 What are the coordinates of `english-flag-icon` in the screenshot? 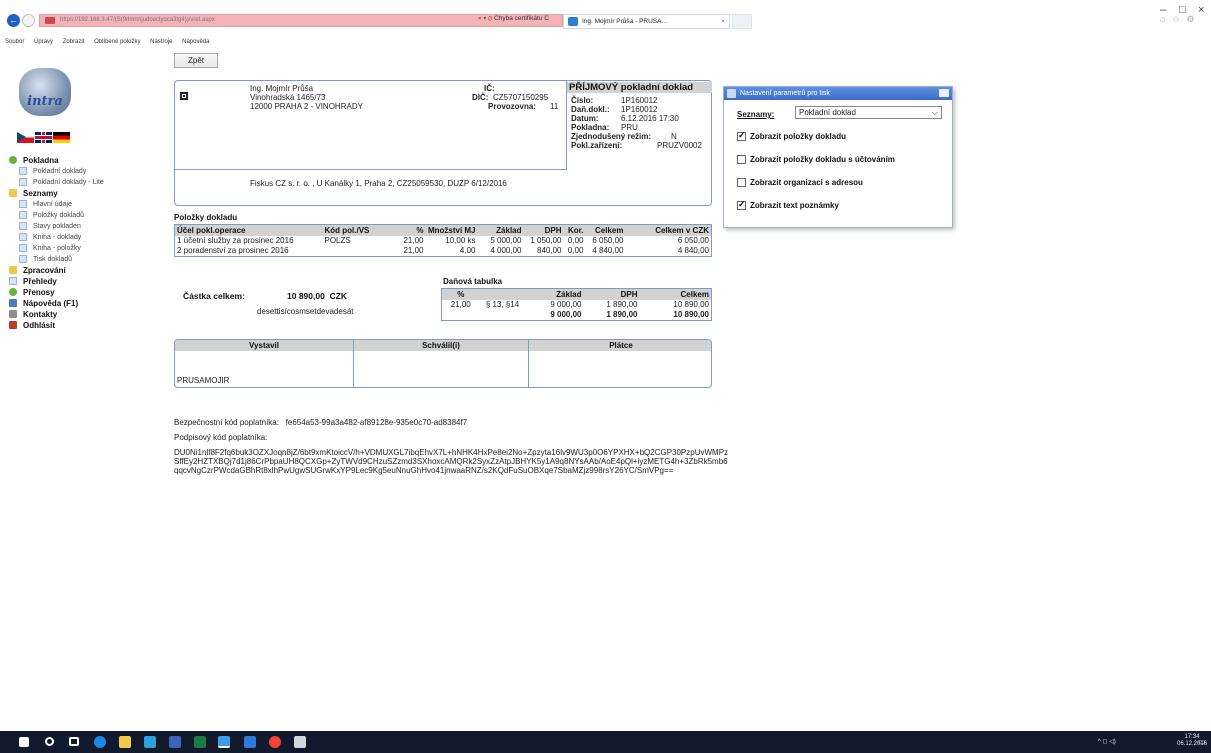 It's located at (43, 137).